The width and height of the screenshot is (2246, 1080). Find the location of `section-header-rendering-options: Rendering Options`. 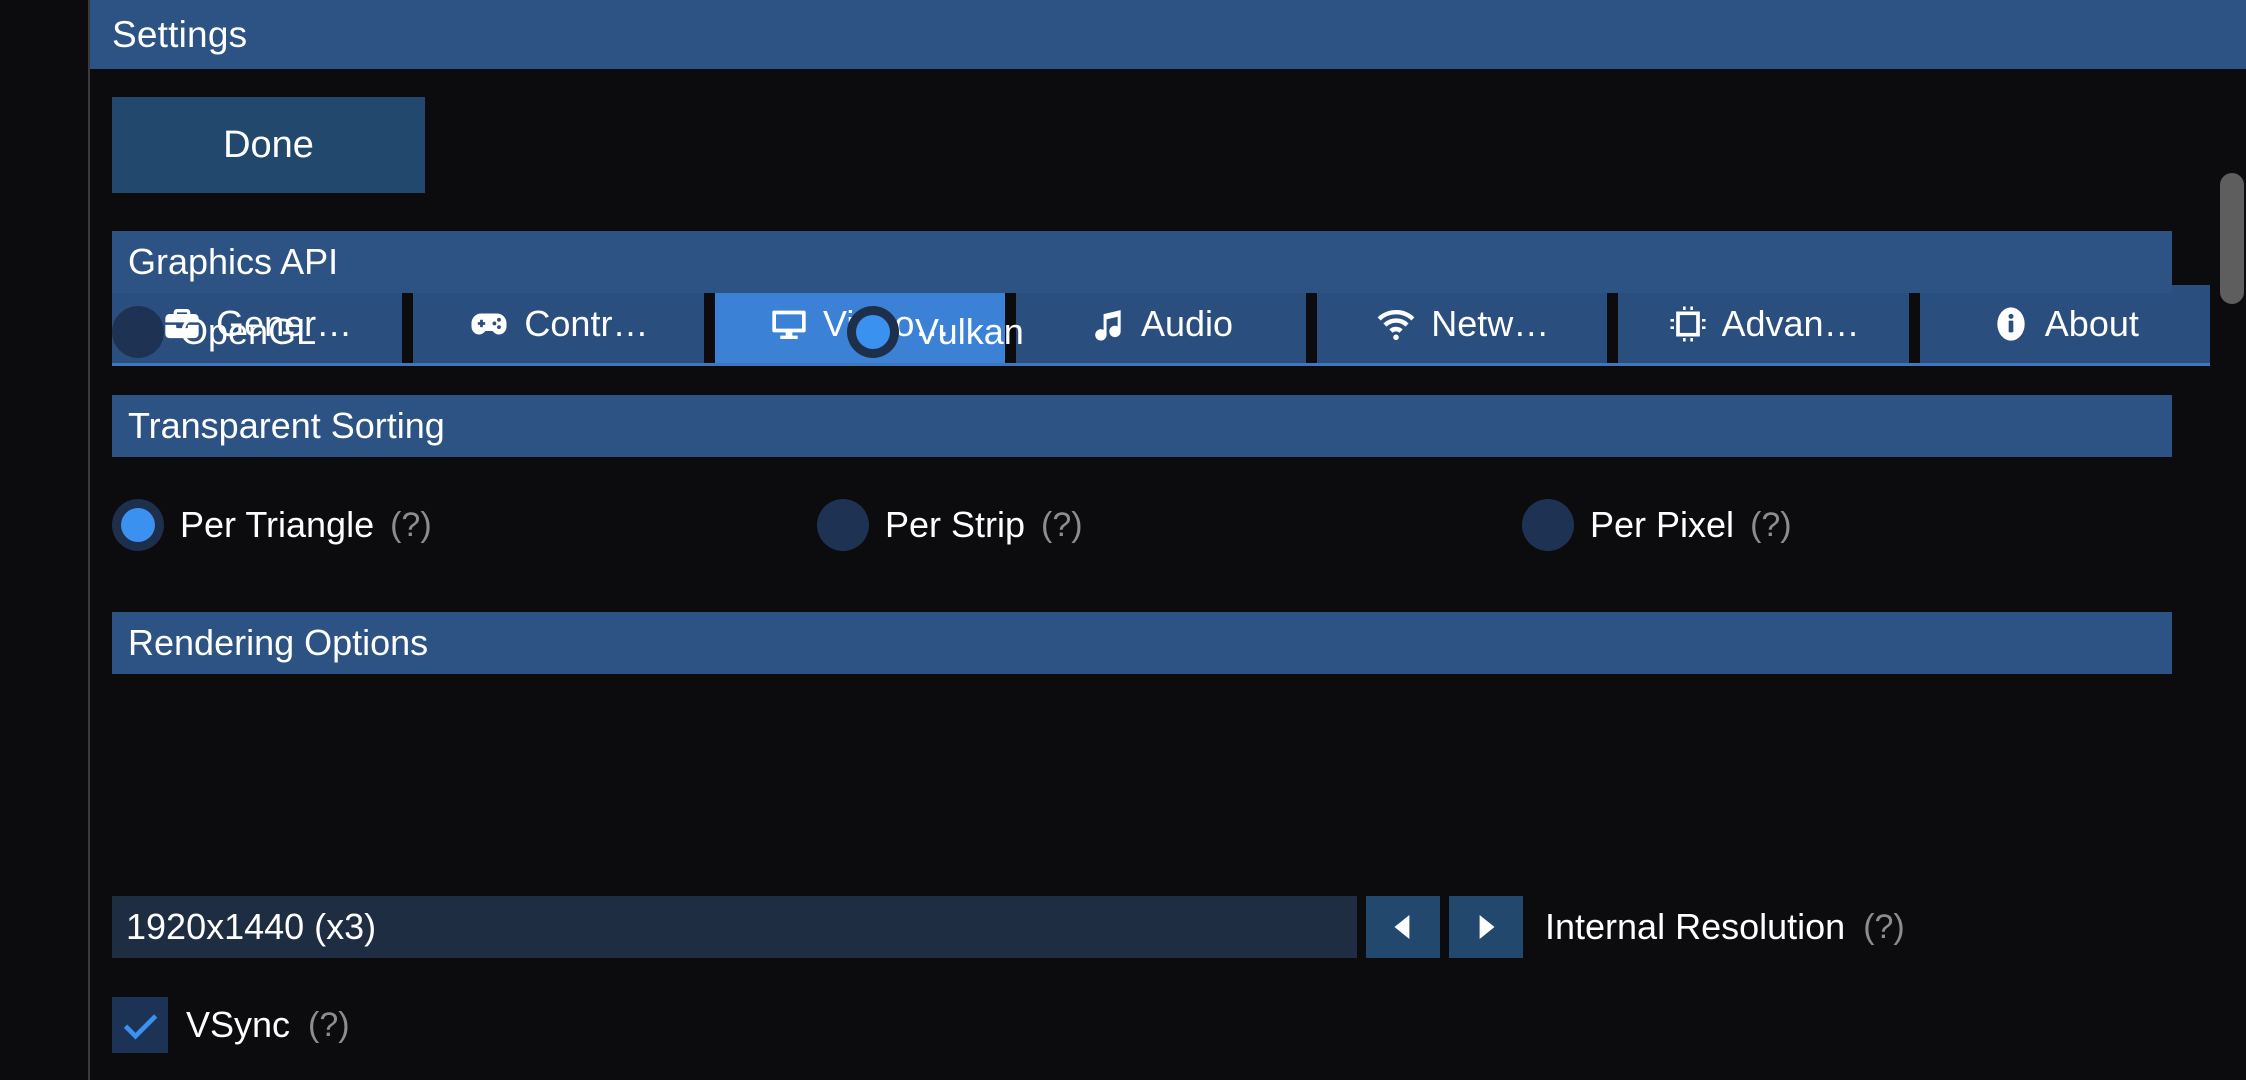

section-header-rendering-options: Rendering Options is located at coordinates (1142, 643).